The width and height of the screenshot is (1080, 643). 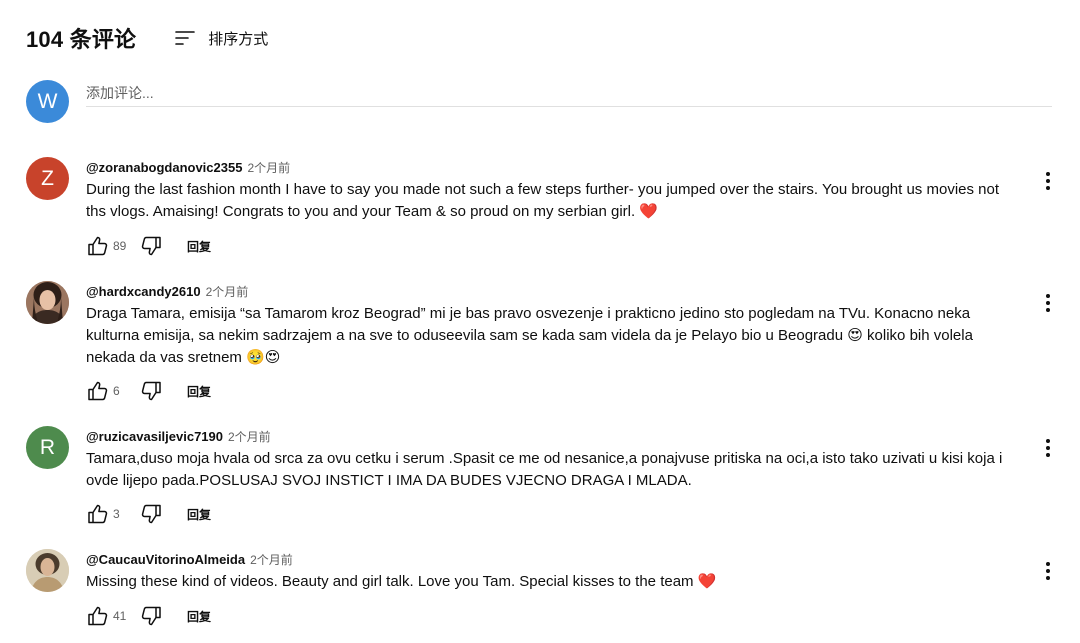 I want to click on sort-lines-icon, so click(x=185, y=38).